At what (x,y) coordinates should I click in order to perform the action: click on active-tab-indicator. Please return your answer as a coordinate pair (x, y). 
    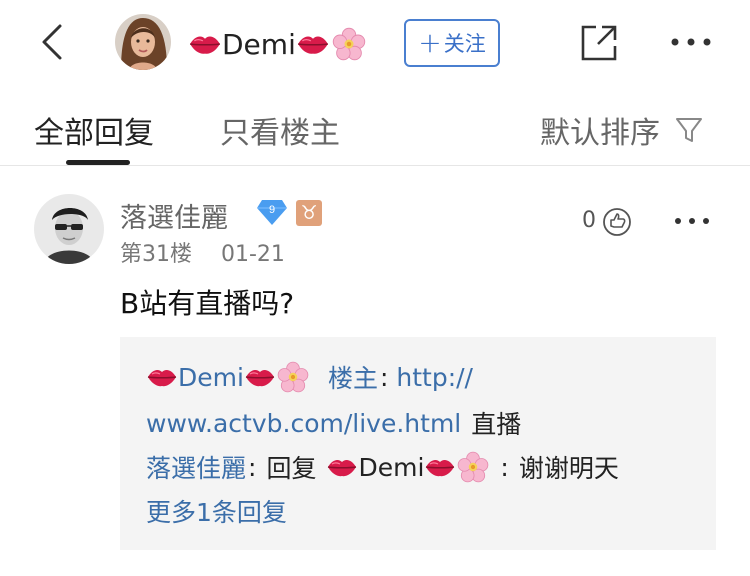
    Looking at the image, I should click on (98, 162).